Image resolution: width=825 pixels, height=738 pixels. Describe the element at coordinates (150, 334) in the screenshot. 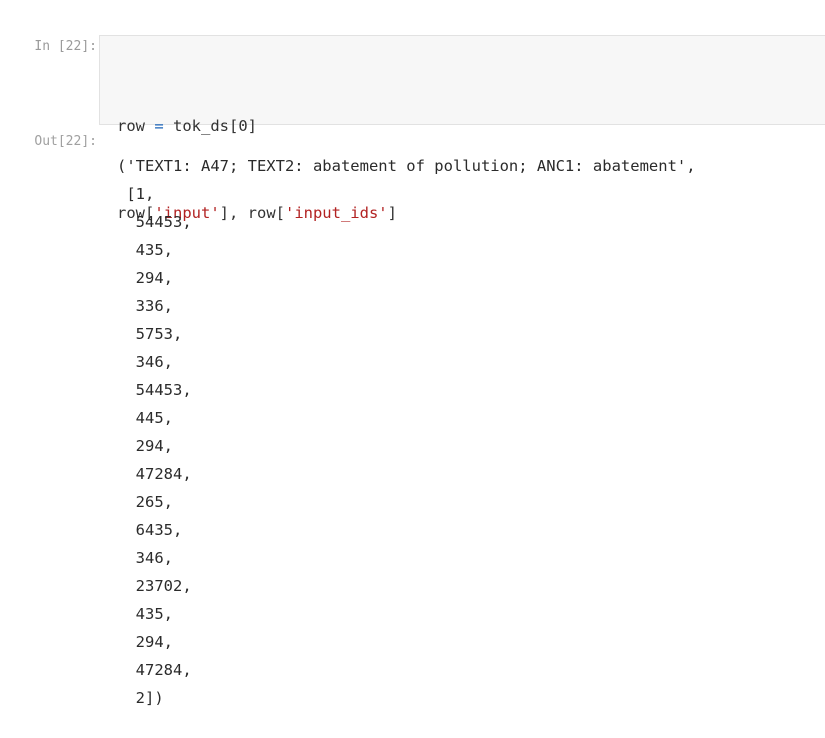

I see `output-line: 5753,` at that location.